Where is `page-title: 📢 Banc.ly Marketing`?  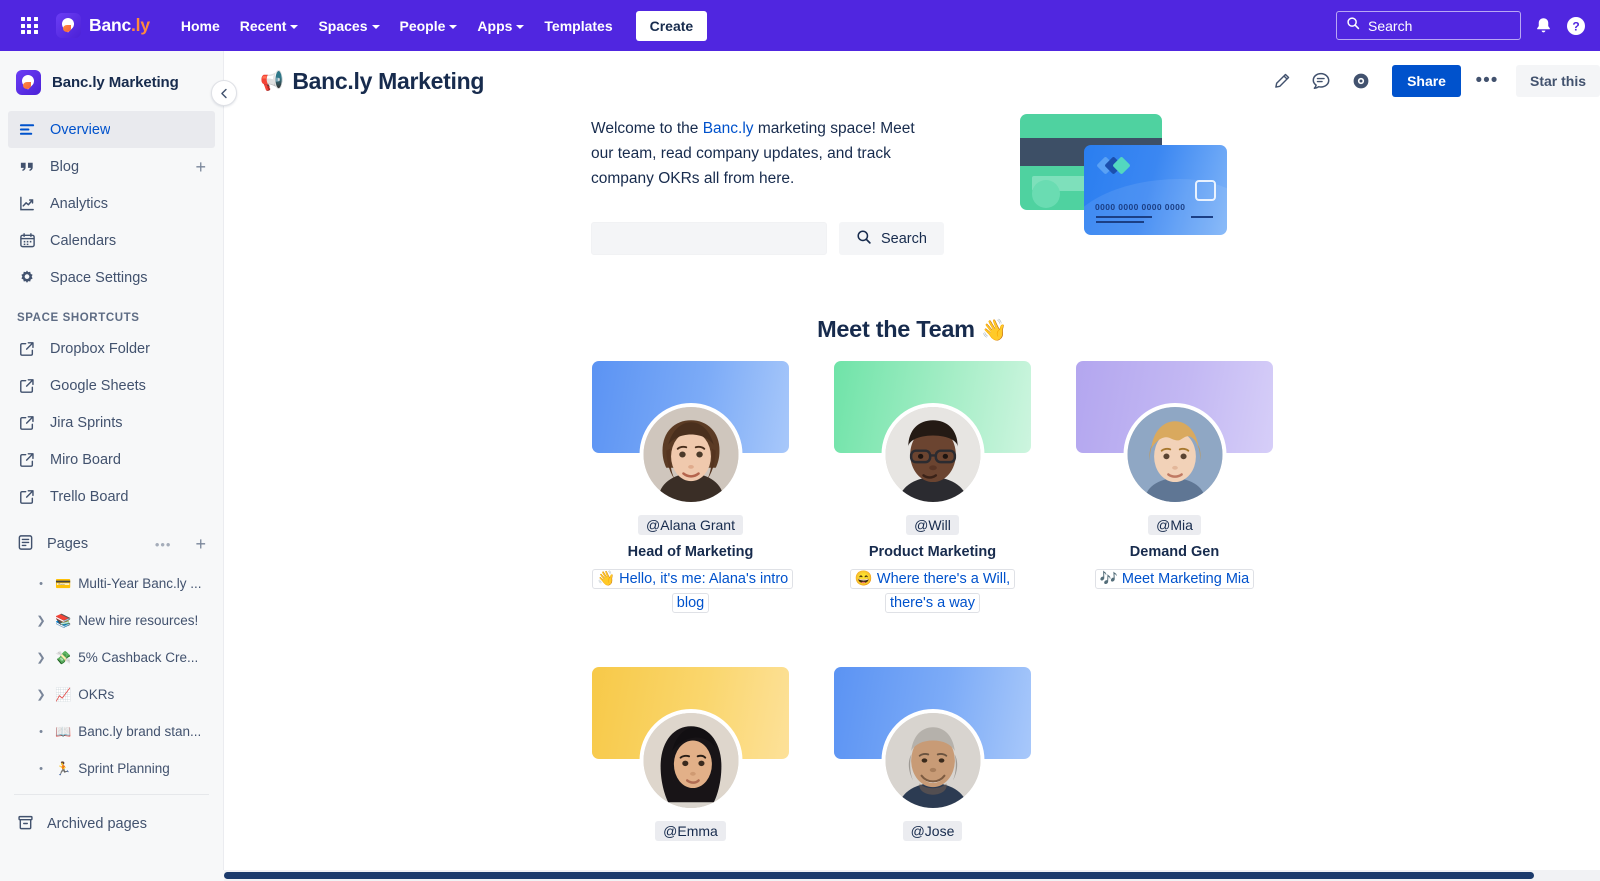 page-title: 📢 Banc.ly Marketing is located at coordinates (372, 81).